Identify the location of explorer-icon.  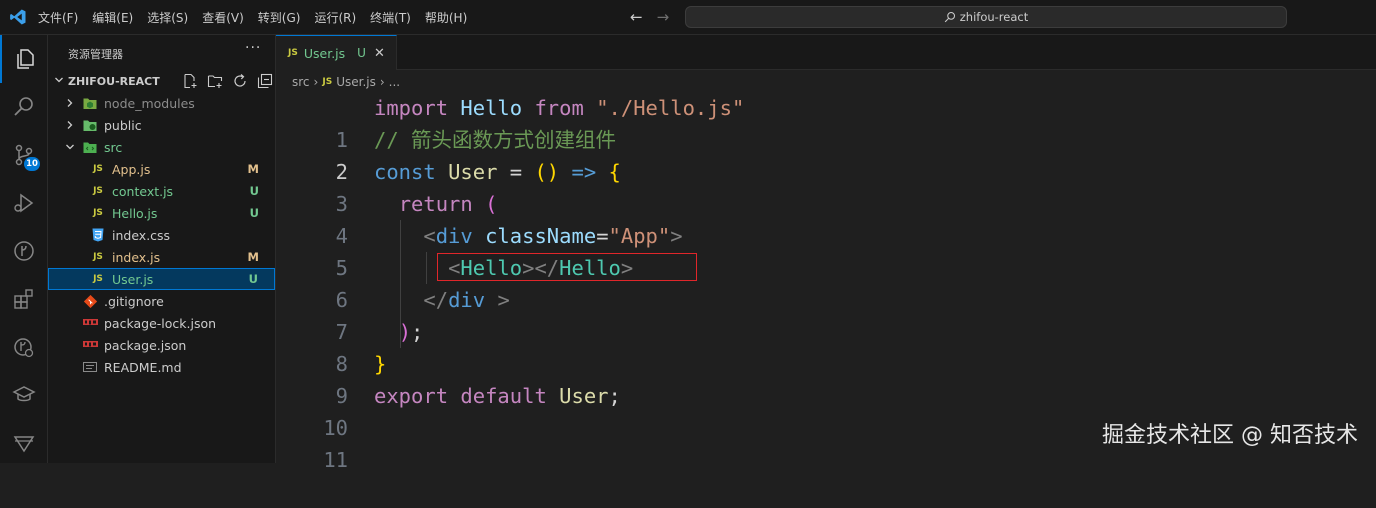
(24, 59).